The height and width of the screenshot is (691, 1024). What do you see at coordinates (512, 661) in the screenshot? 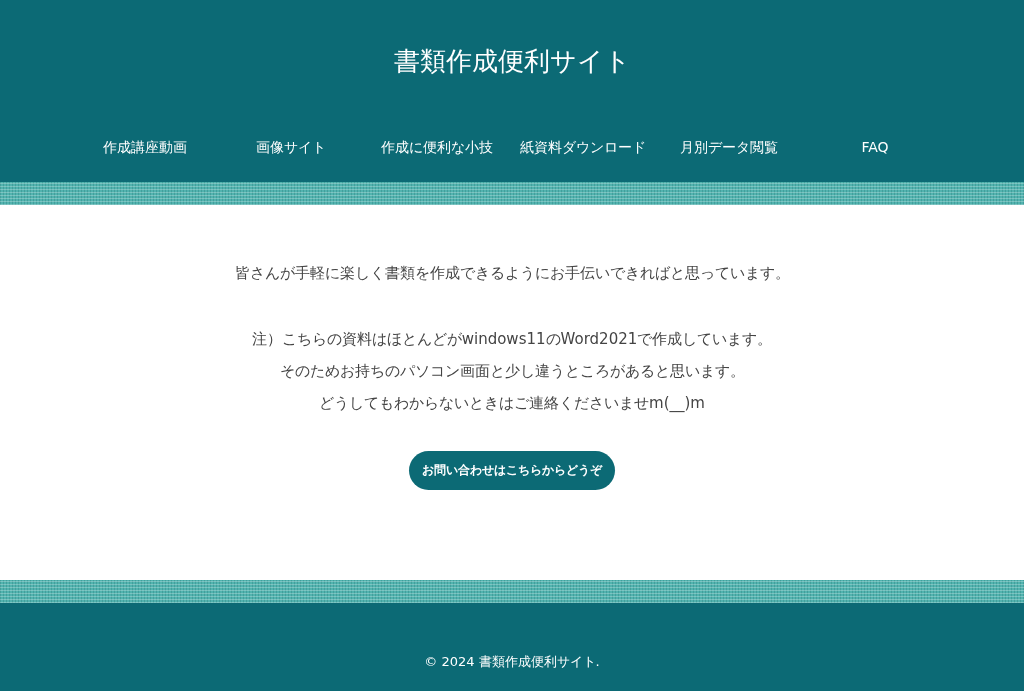
I see `copyright-text: © 2024 書類作成便利サイト.` at bounding box center [512, 661].